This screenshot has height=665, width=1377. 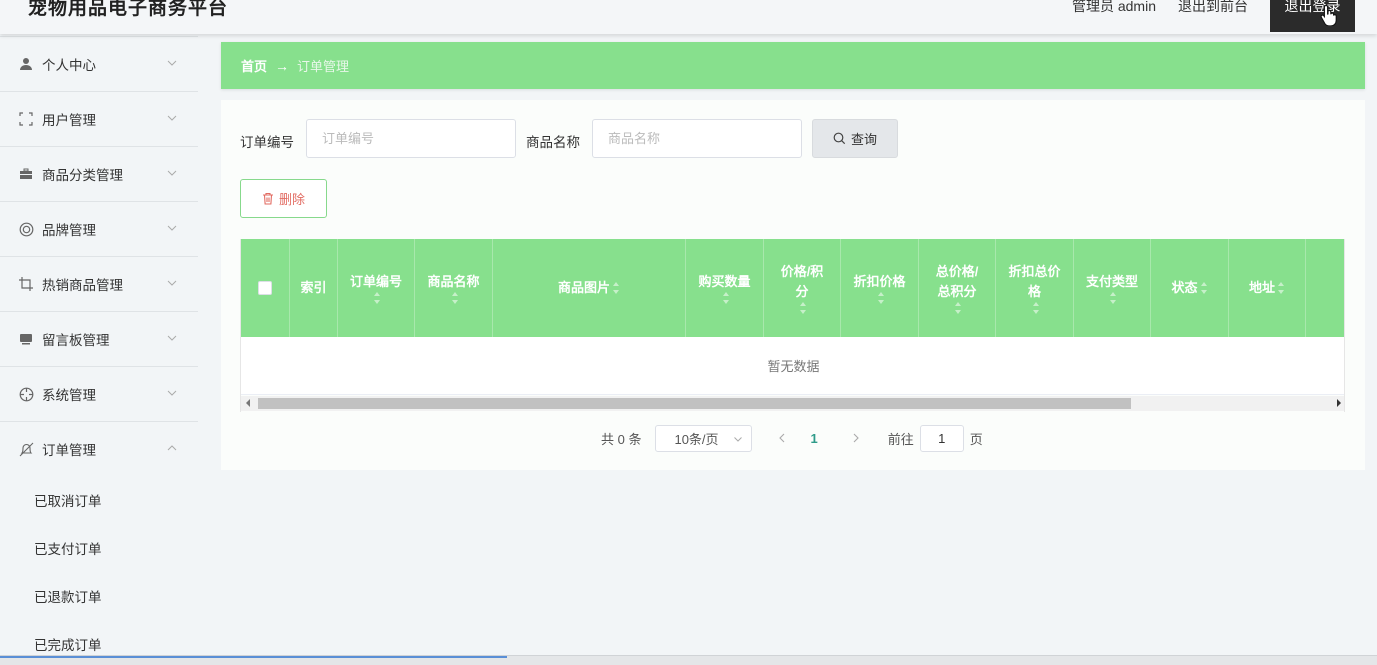 I want to click on chevron-right-icon, so click(x=856, y=438).